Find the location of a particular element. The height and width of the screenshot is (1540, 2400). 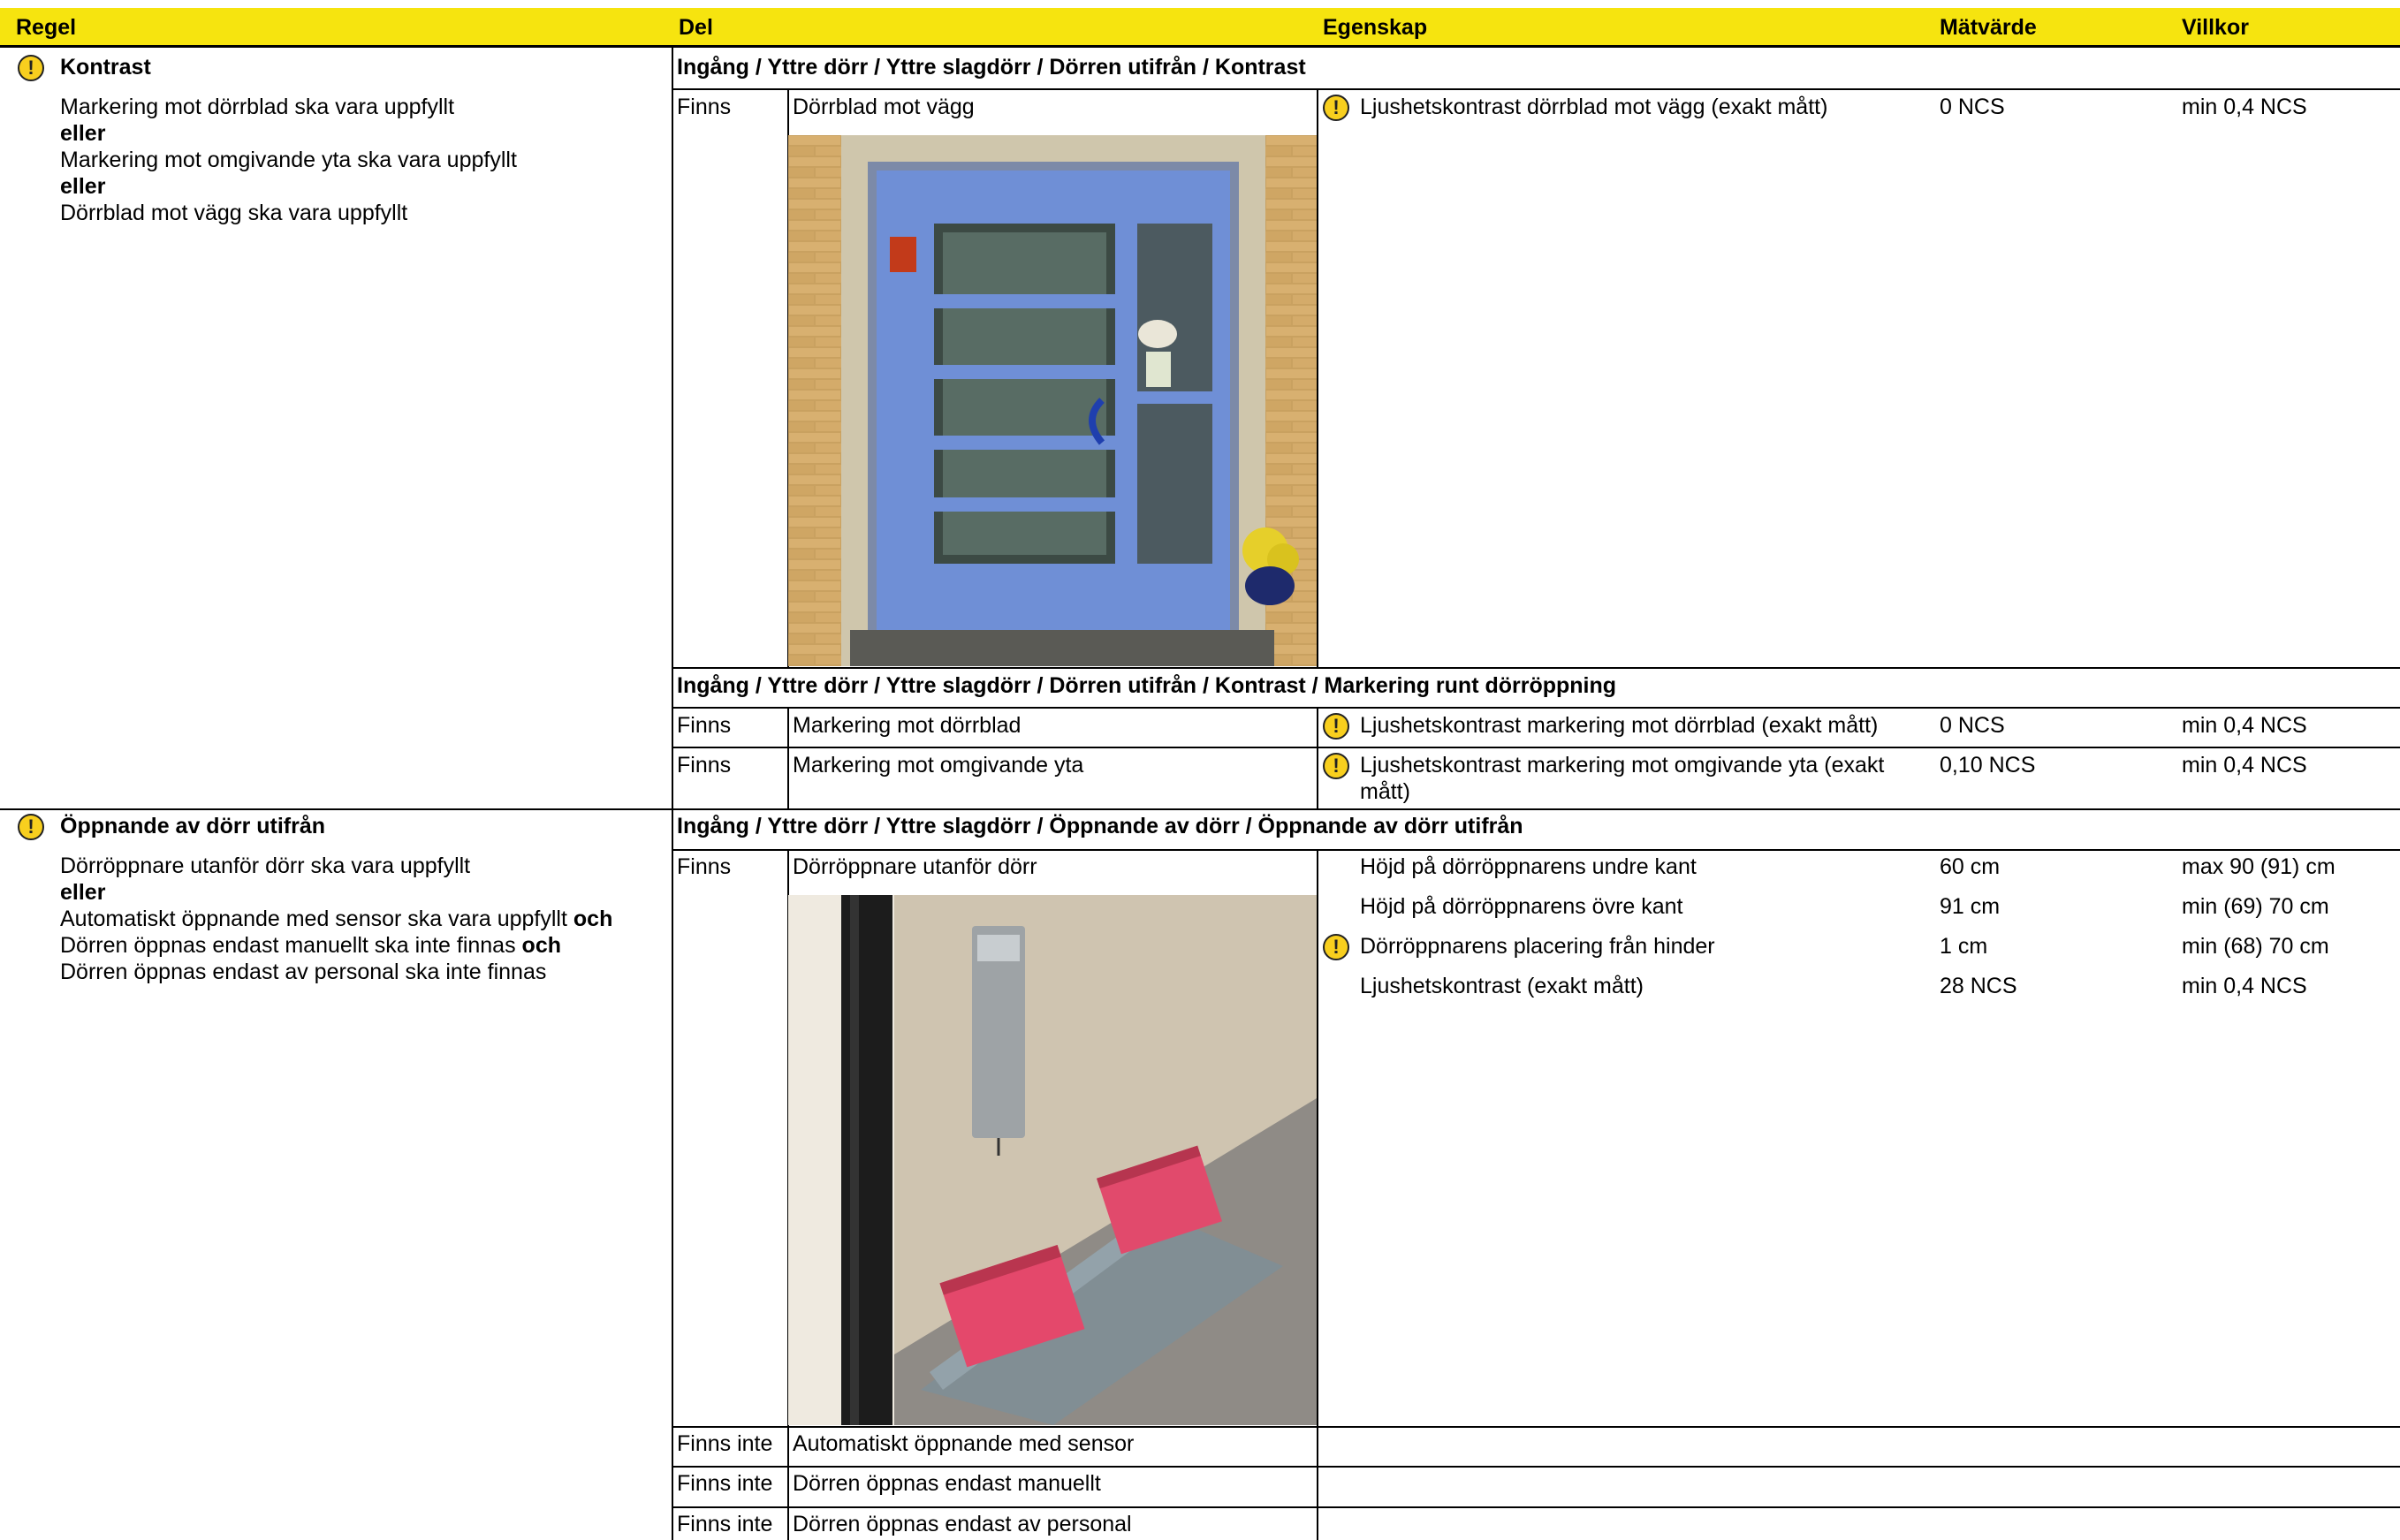

header-regel: Regel is located at coordinates (46, 27).